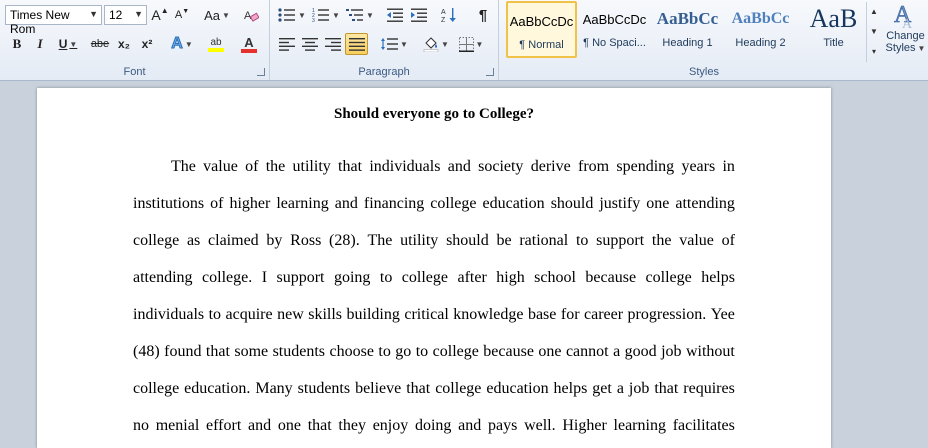  Describe the element at coordinates (390, 425) in the screenshot. I see `word: enjoy` at that location.